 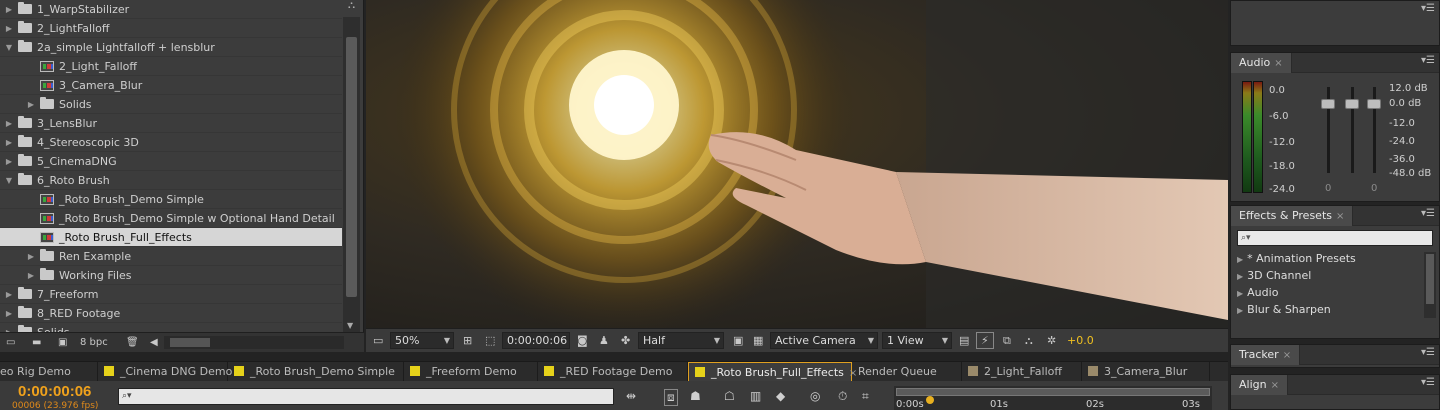 What do you see at coordinates (1284, 309) in the screenshot?
I see `effects-item: ▶ Blur & Sharpen` at bounding box center [1284, 309].